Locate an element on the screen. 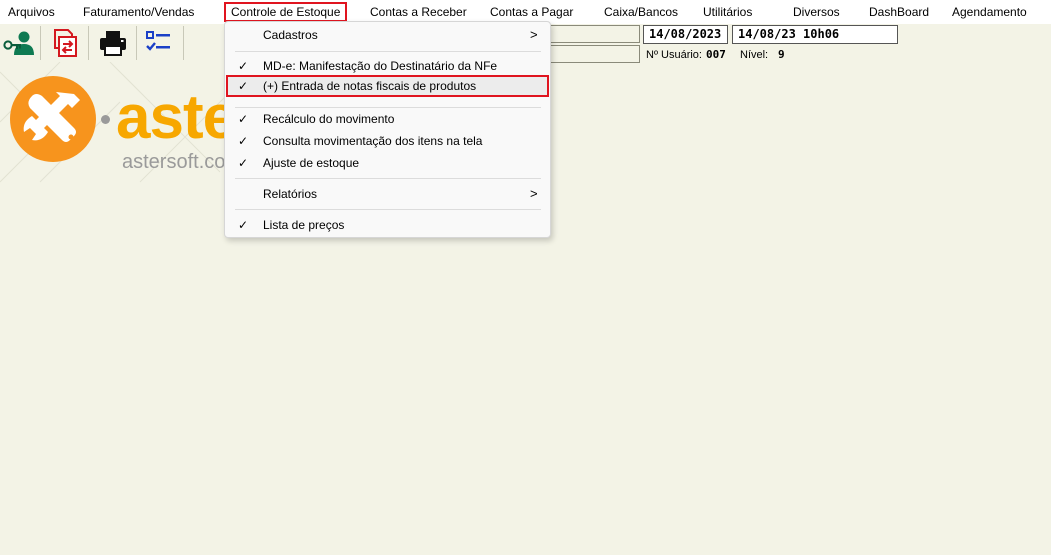 Image resolution: width=1051 pixels, height=555 pixels. date-field: 14/08/2023 is located at coordinates (685, 34).